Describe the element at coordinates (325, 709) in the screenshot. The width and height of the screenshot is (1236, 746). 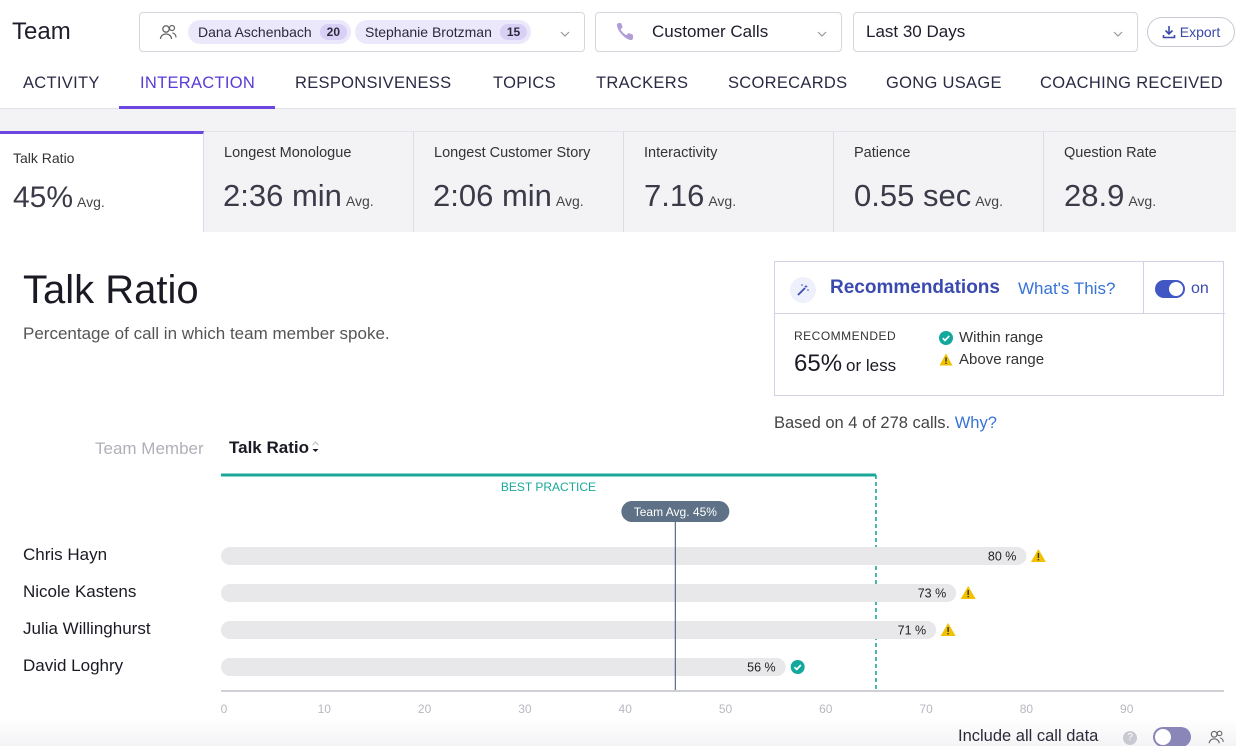
I see `x-tick-label: 10` at that location.